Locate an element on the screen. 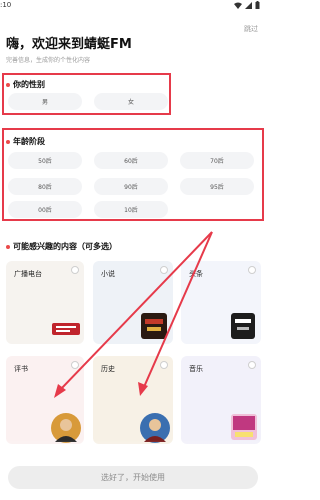 The image size is (320, 500). wifi-icon is located at coordinates (238, 5).